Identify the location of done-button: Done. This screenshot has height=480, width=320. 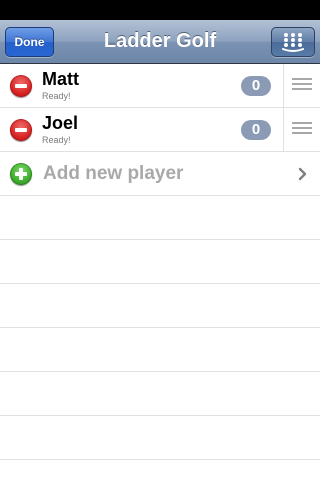
(29, 42).